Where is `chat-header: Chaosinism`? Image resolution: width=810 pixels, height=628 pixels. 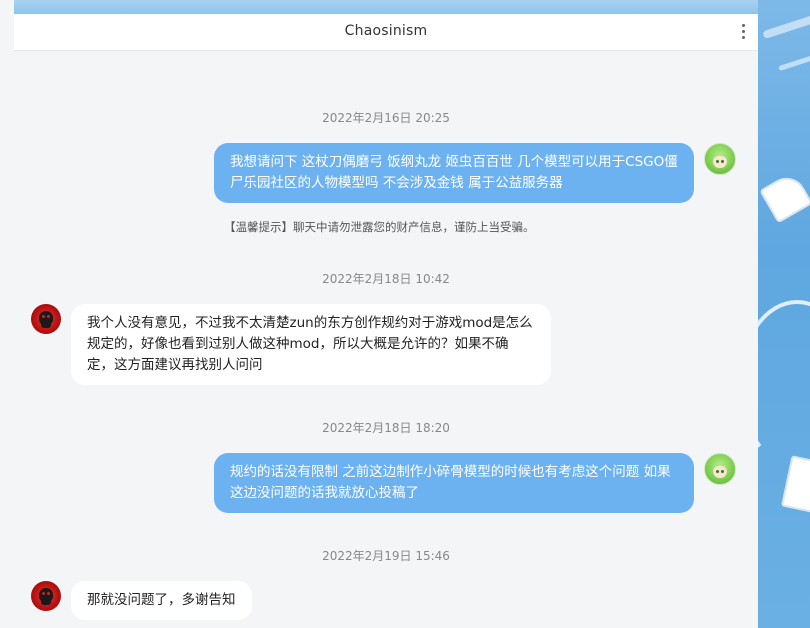
chat-header: Chaosinism is located at coordinates (386, 32).